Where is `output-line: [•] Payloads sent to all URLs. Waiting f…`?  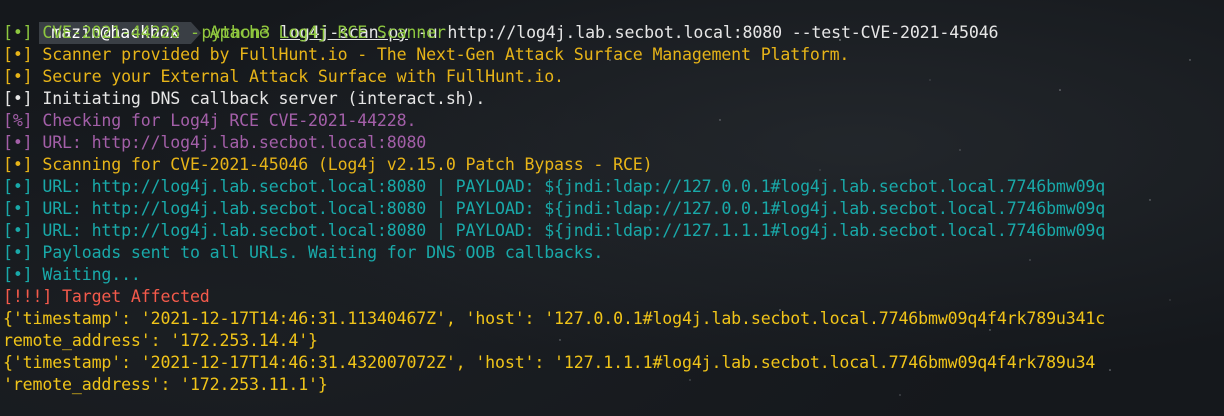
output-line: [•] Payloads sent to all URLs. Waiting f… is located at coordinates (303, 252).